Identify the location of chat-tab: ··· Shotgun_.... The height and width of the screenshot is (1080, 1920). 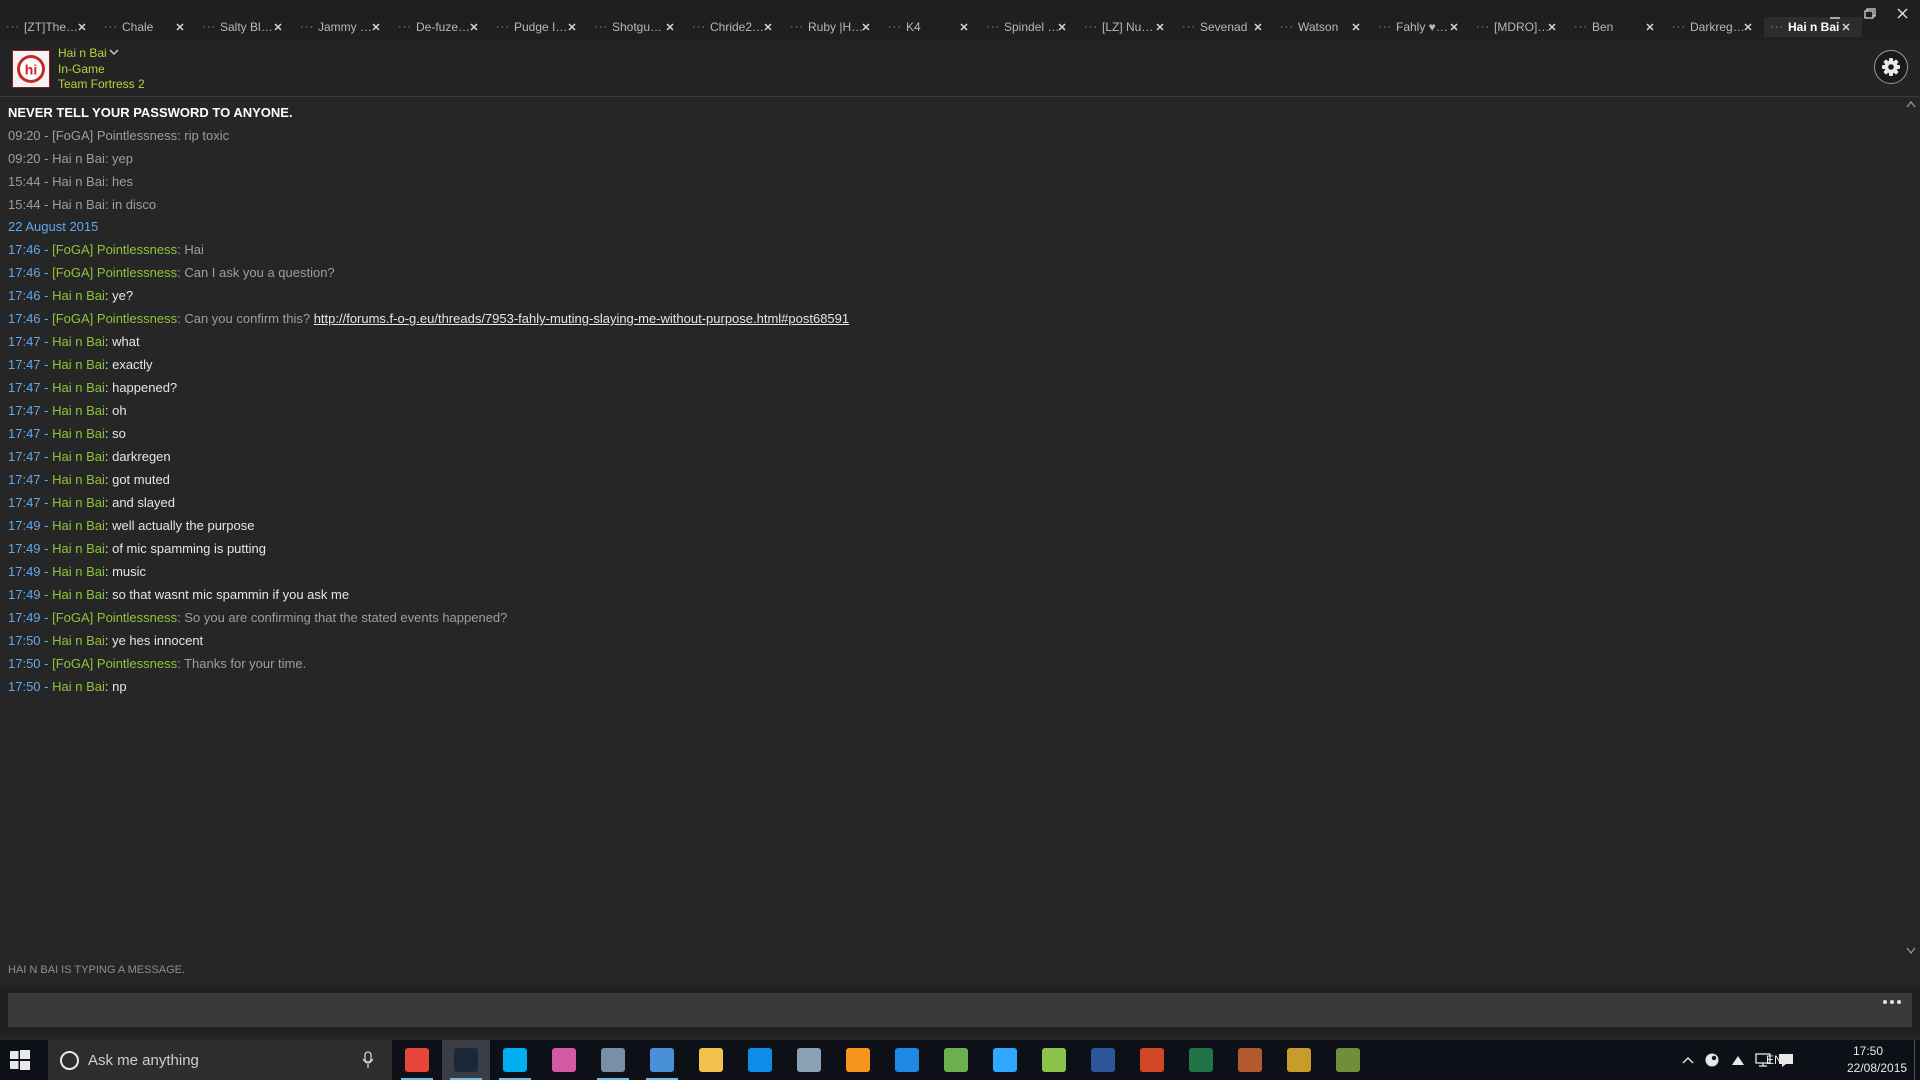
(637, 27).